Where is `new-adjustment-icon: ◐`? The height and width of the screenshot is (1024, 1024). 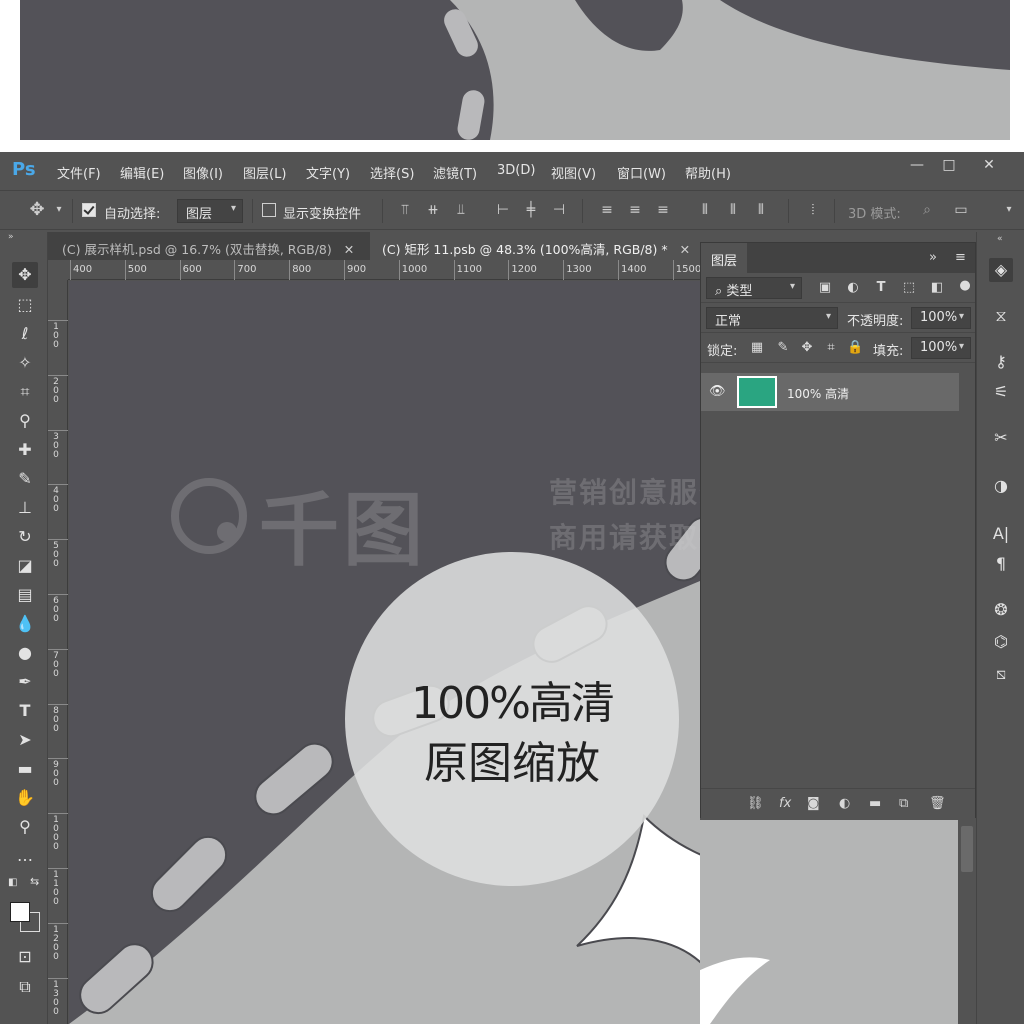
new-adjustment-icon: ◐ is located at coordinates (844, 803).